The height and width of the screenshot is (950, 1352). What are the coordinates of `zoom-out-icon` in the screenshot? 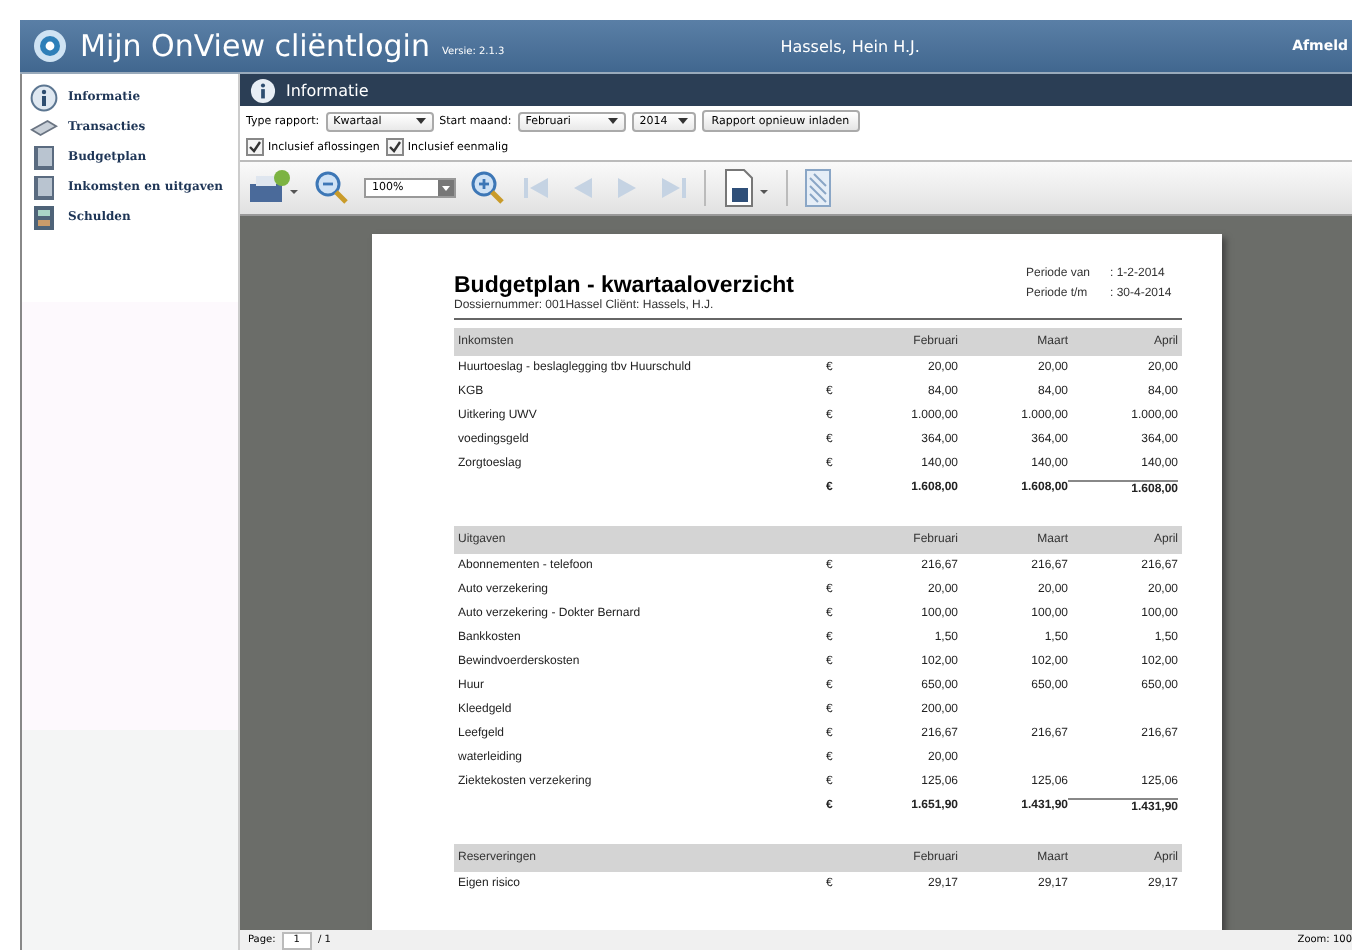 It's located at (332, 188).